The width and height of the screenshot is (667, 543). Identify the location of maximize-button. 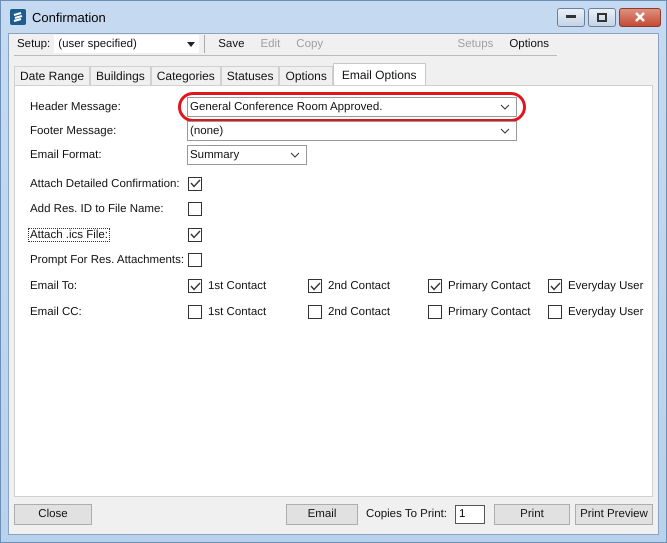
(602, 17).